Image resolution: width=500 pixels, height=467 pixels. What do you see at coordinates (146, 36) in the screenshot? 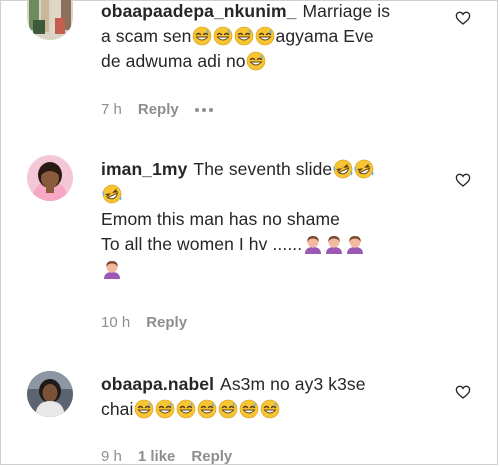
I see `comment-text-line2: a scam sen` at bounding box center [146, 36].